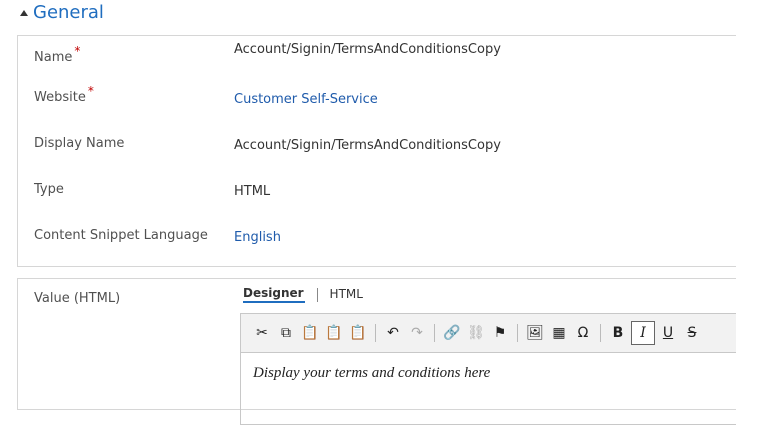 This screenshot has width=758, height=425. What do you see at coordinates (68, 12) in the screenshot?
I see `section-title: General` at bounding box center [68, 12].